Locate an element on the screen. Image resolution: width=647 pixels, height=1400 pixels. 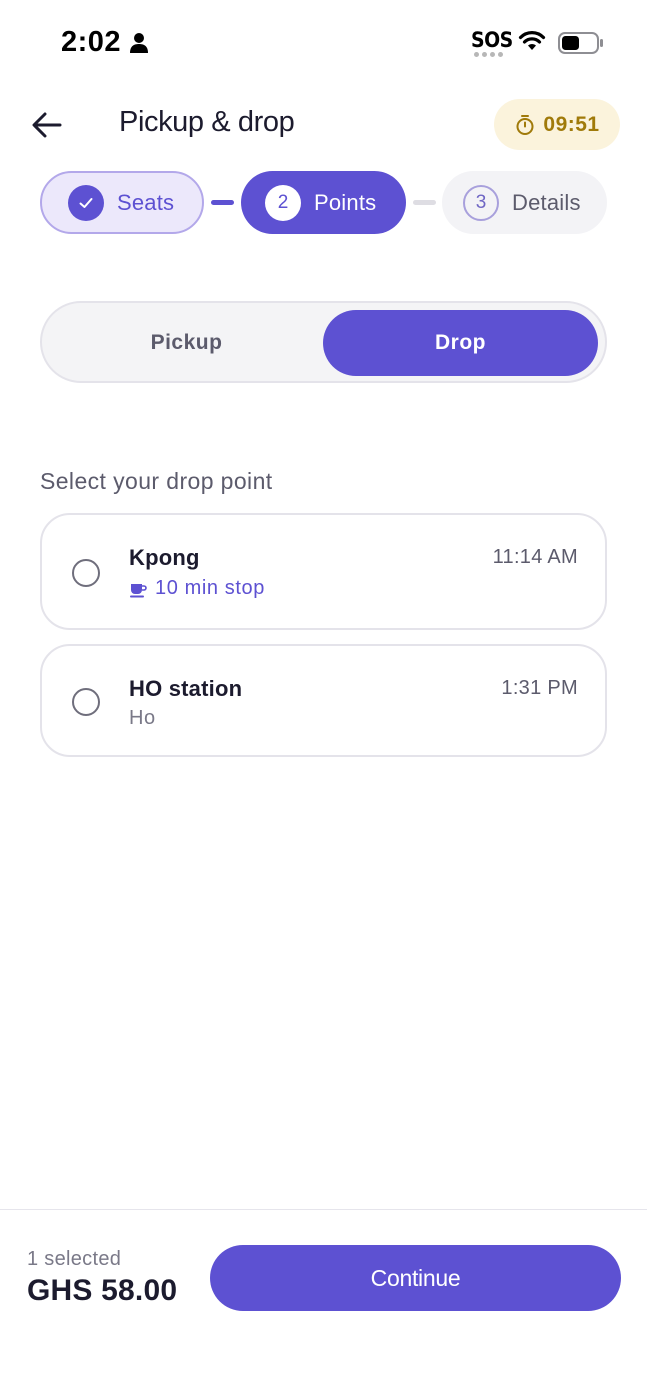
check-icon is located at coordinates (86, 202).